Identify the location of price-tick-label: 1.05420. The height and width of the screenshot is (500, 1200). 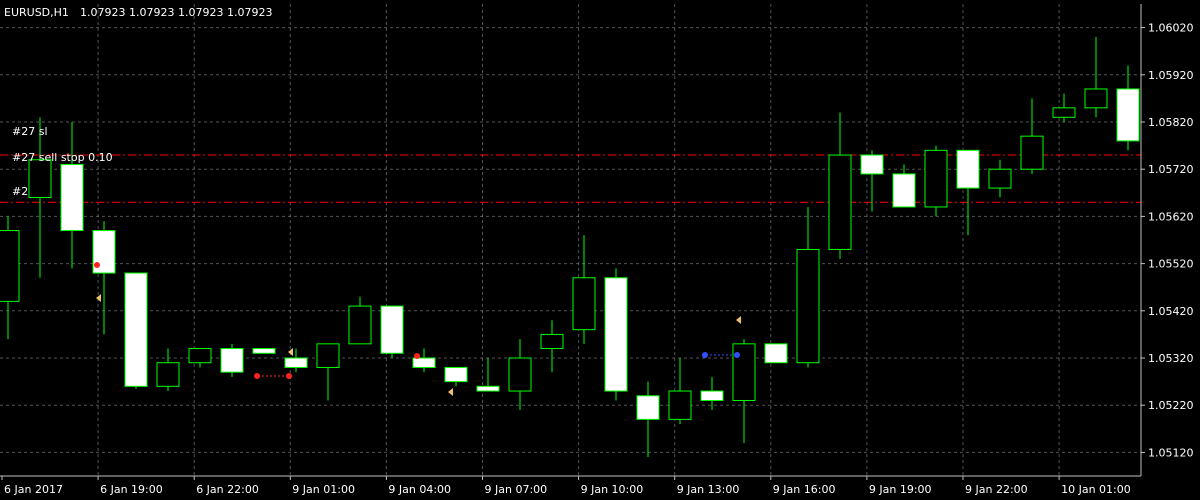
(1171, 311).